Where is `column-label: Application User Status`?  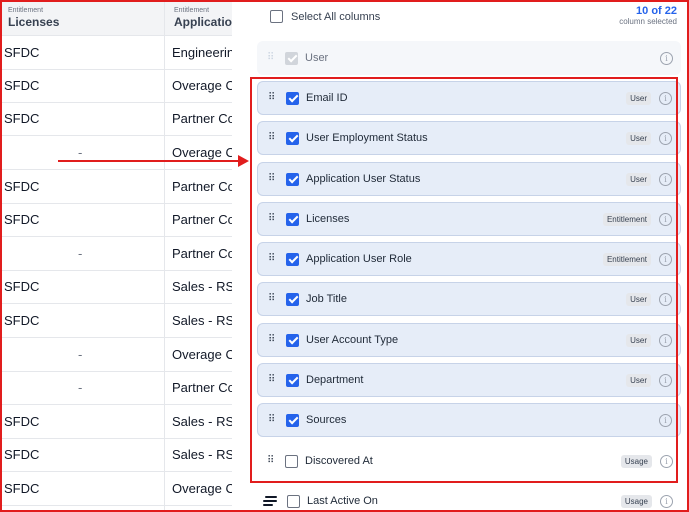 column-label: Application User Status is located at coordinates (363, 179).